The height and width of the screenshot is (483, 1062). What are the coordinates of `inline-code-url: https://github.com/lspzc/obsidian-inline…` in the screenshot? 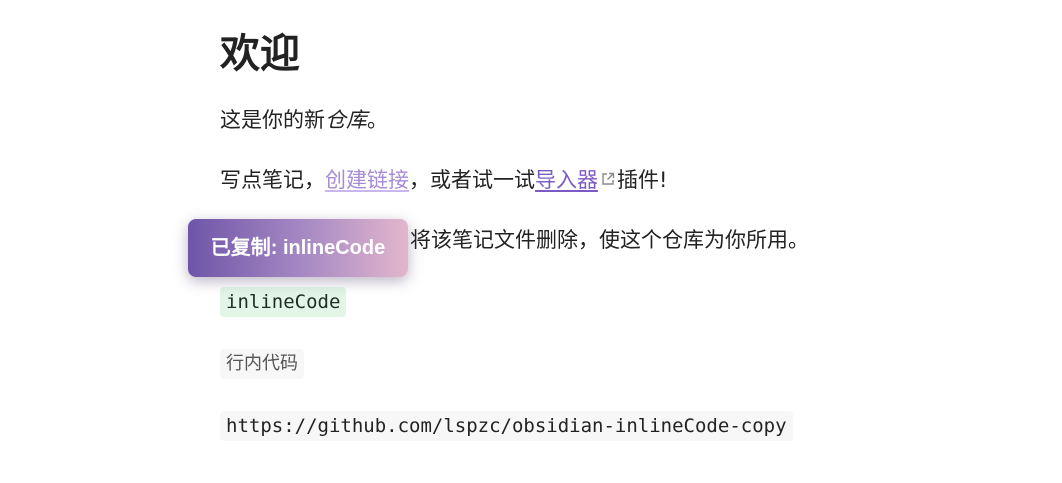 It's located at (506, 426).